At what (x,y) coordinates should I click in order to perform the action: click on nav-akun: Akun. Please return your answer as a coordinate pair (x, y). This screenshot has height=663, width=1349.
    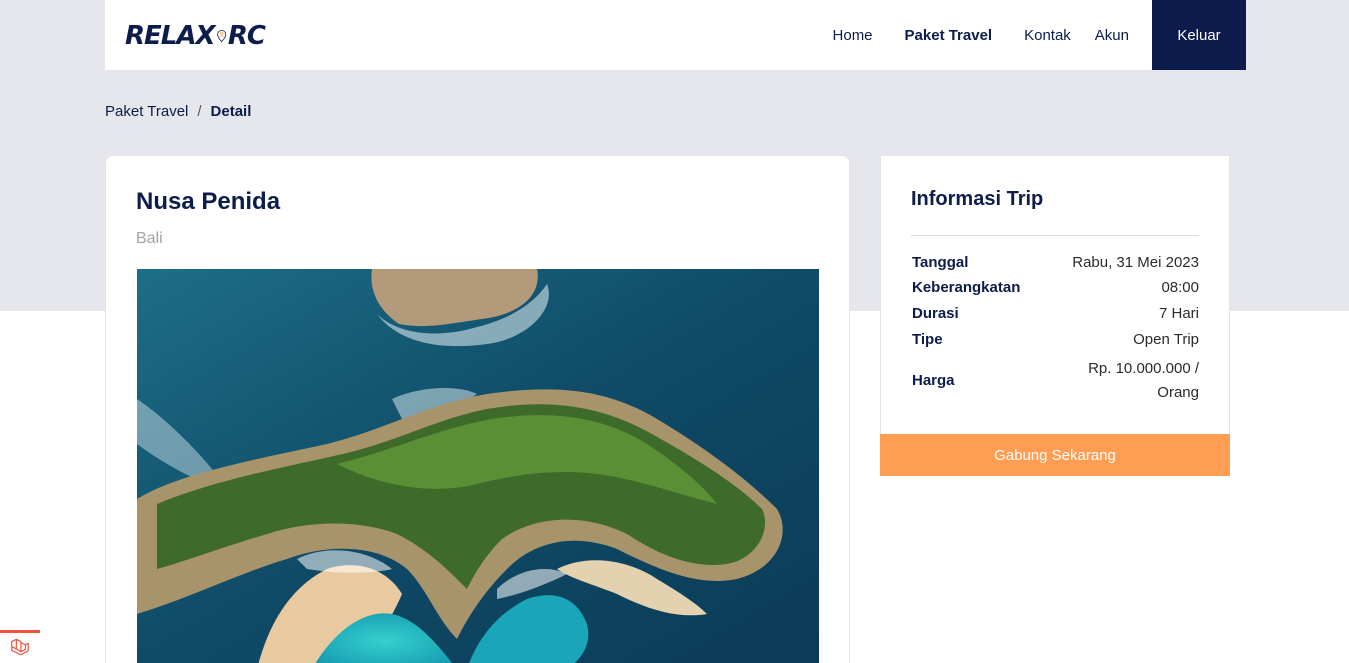
    Looking at the image, I should click on (1112, 35).